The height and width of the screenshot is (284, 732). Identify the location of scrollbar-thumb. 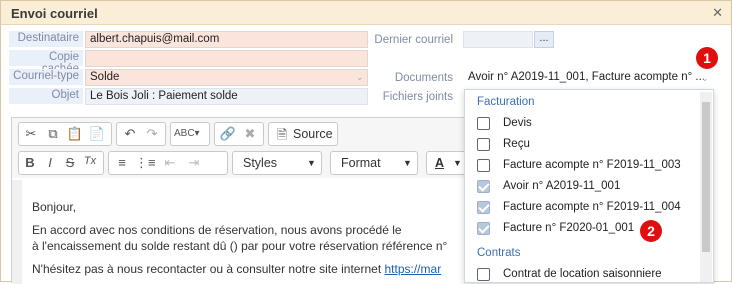
(706, 177).